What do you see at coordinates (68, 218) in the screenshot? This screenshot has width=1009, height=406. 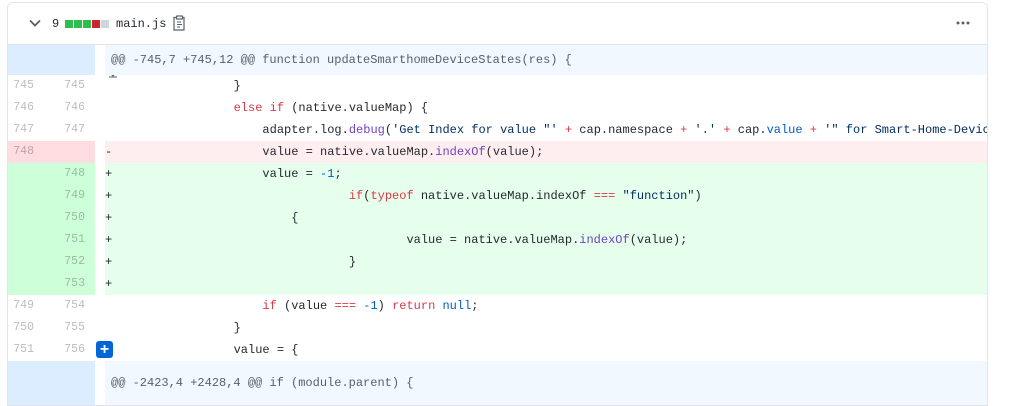 I see `new-line-number: 750` at bounding box center [68, 218].